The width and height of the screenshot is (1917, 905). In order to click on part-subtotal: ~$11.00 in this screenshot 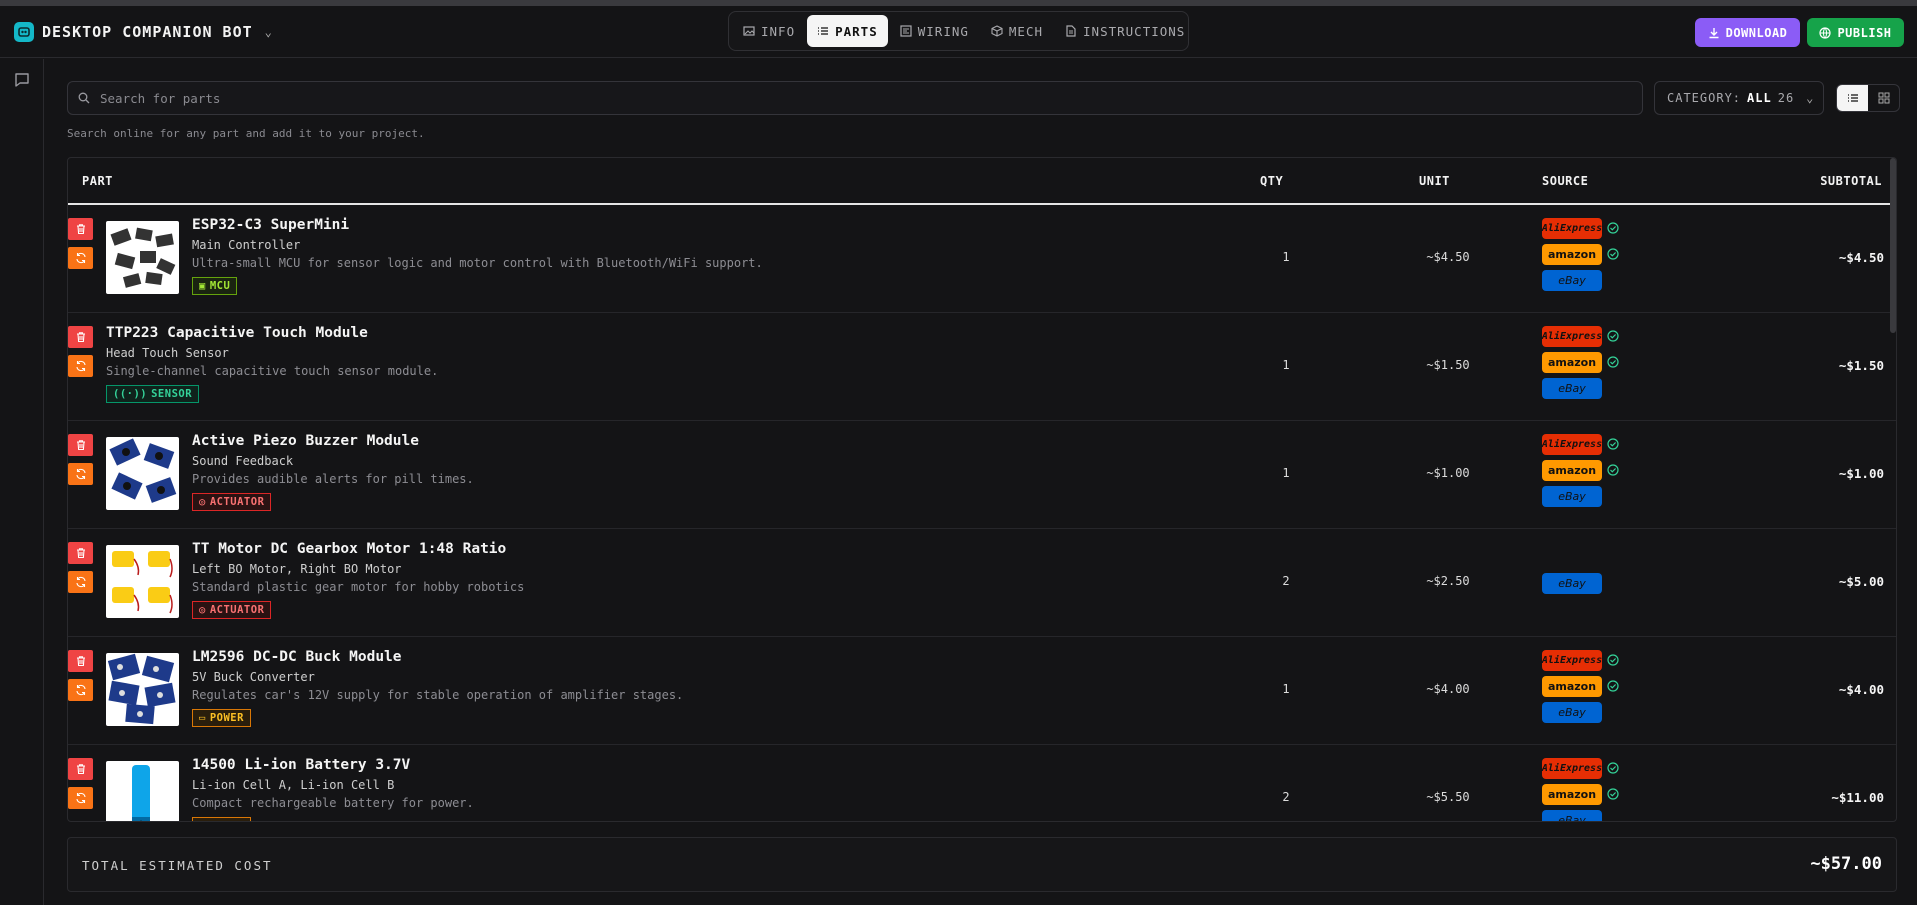, I will do `click(1857, 797)`.